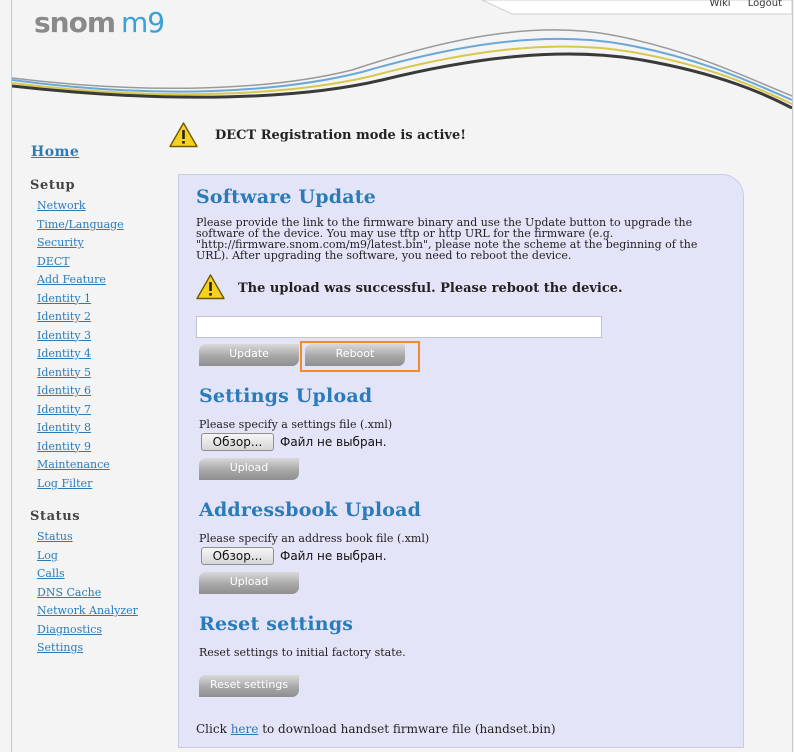  I want to click on sidebar-item-dect: DECT, so click(103, 262).